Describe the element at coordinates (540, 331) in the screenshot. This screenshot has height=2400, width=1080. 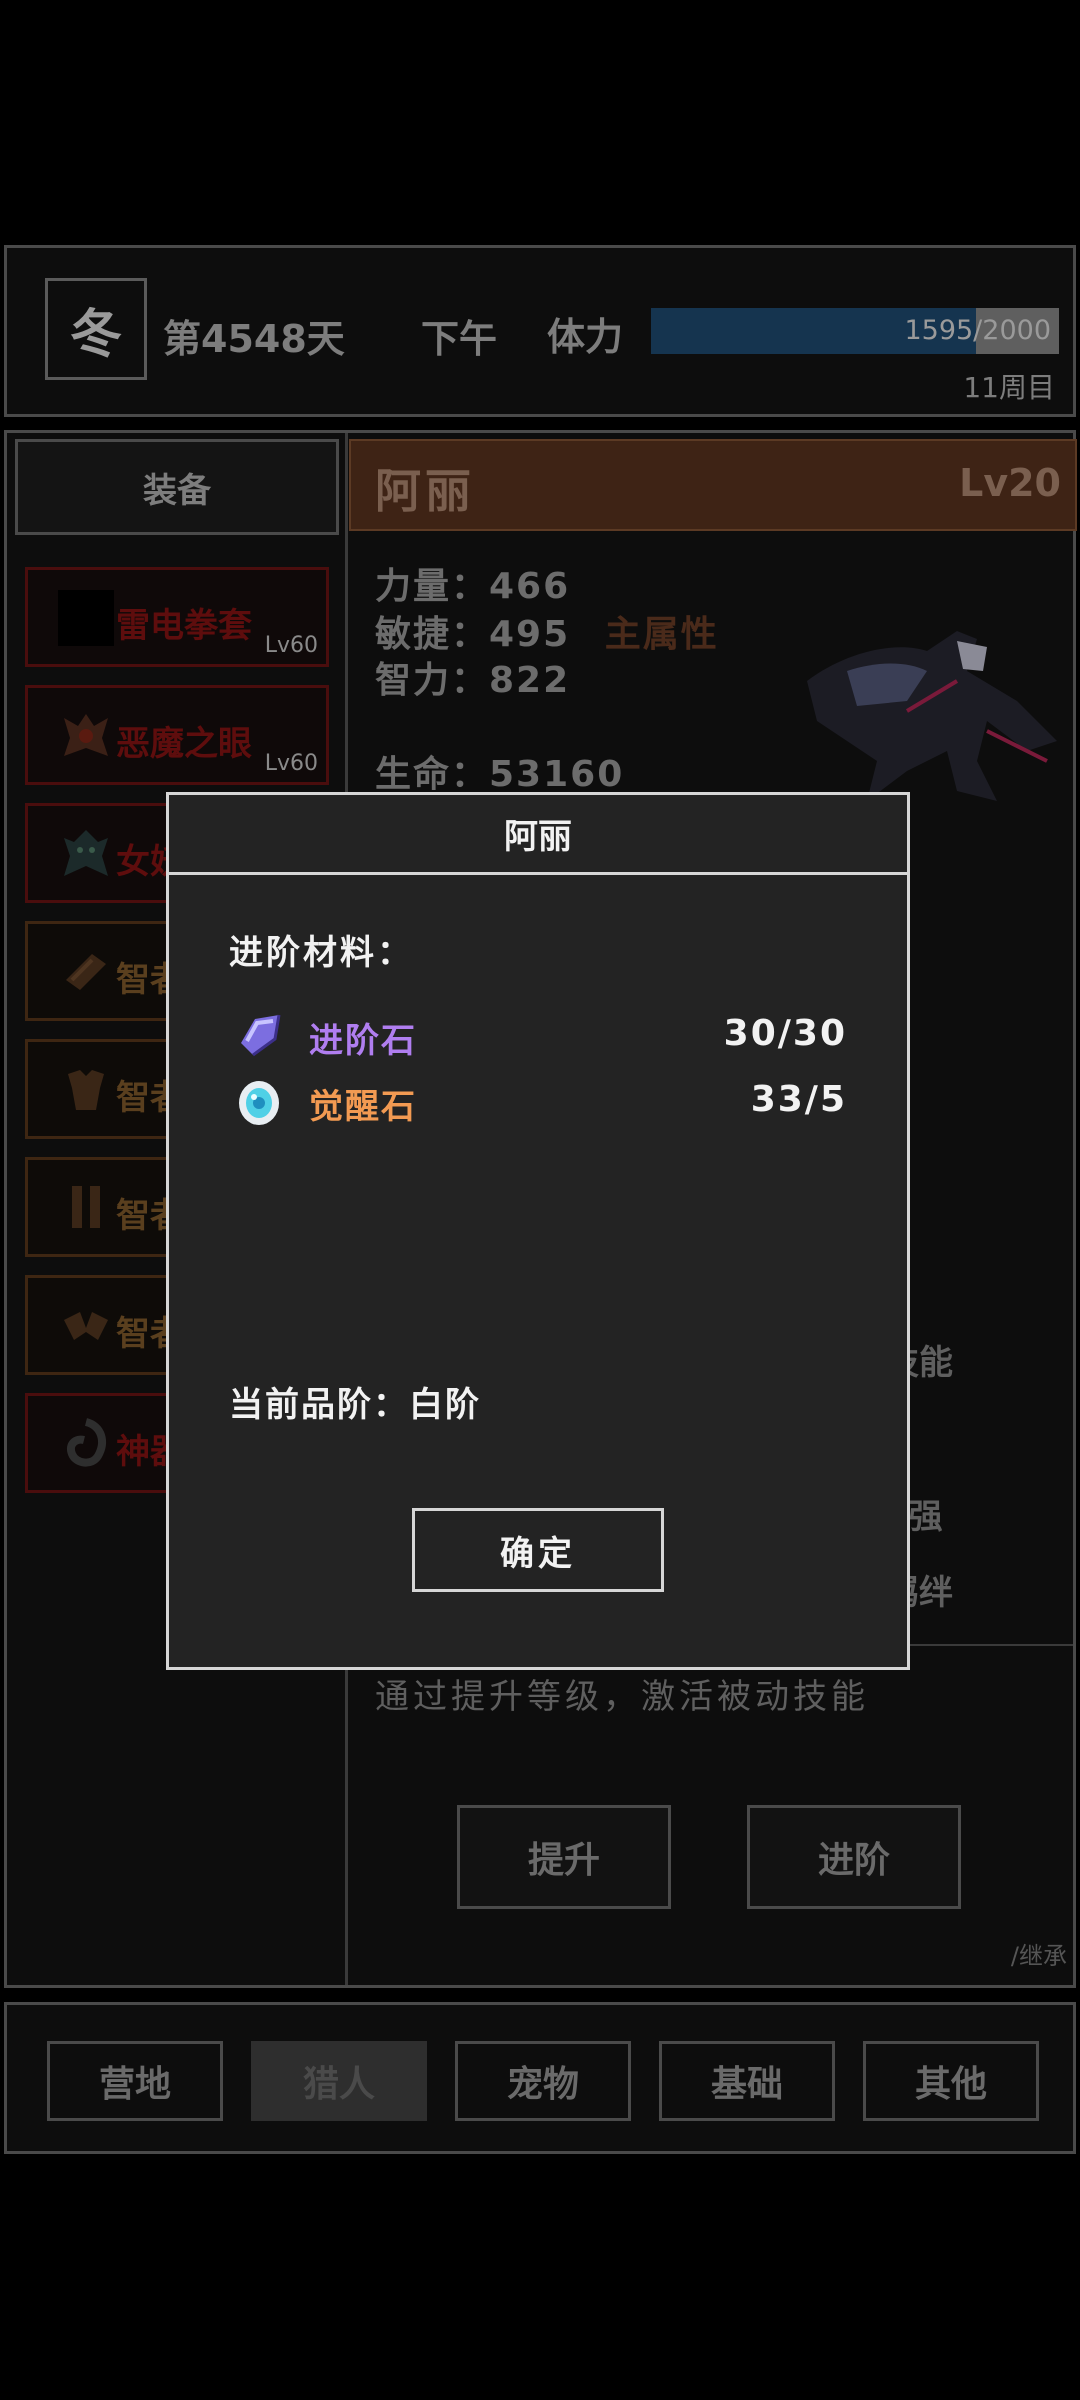
I see `status-header: 冬 第4548天 下午 体力 1595/2000 11周目` at that location.